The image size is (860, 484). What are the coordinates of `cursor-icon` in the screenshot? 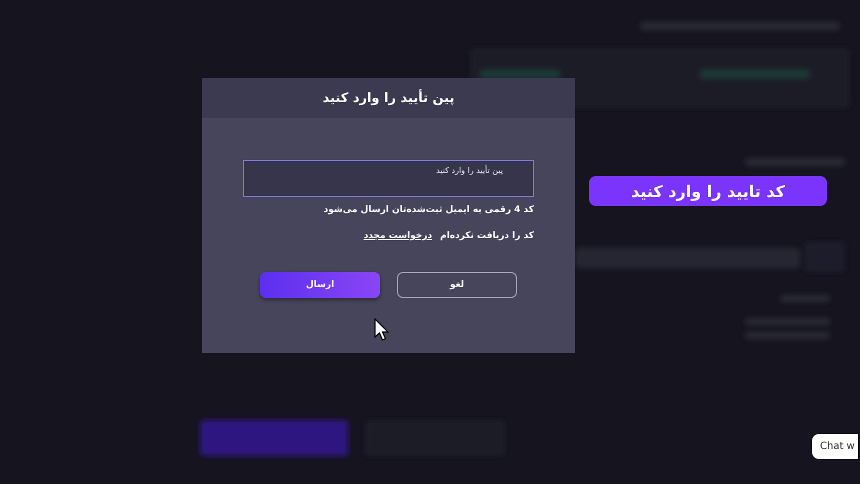 It's located at (382, 330).